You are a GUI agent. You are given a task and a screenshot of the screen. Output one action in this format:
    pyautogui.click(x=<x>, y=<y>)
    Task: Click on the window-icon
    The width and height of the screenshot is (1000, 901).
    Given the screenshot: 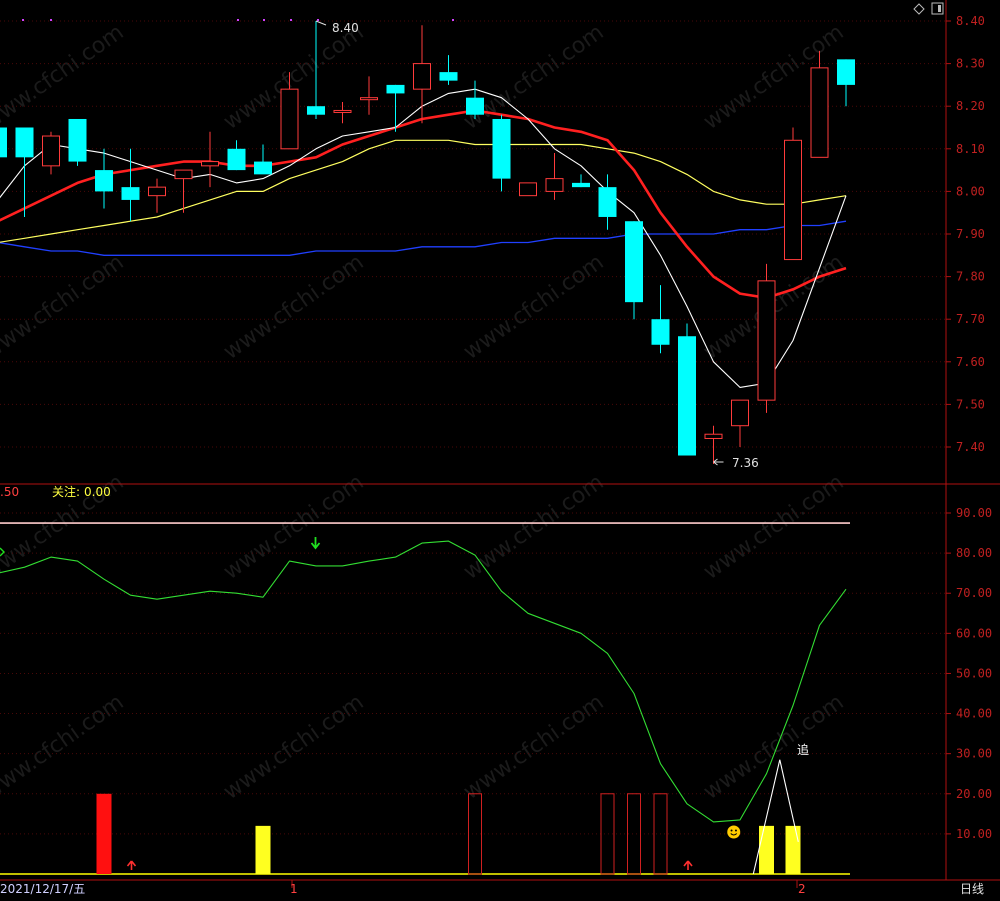 What is the action you would take?
    pyautogui.click(x=937, y=8)
    